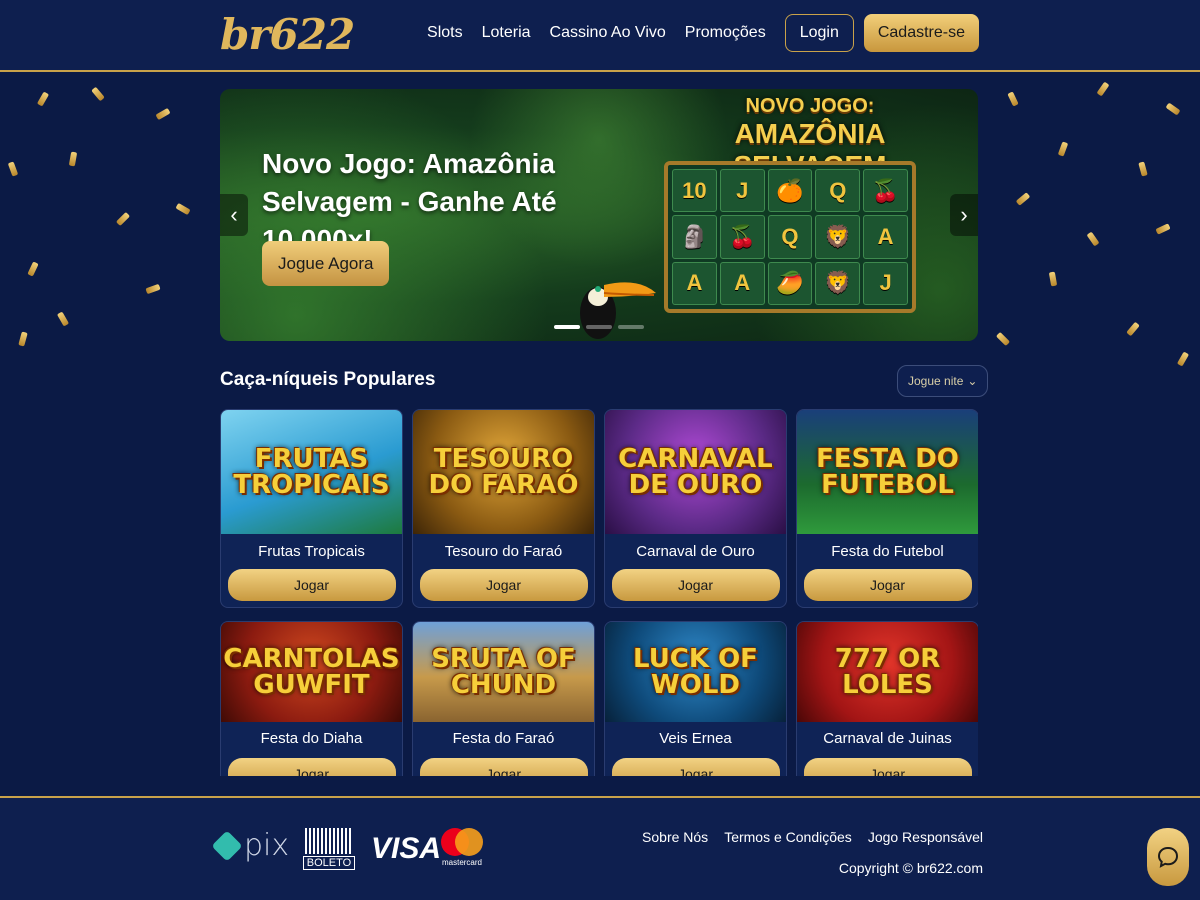 Image resolution: width=1200 pixels, height=900 pixels. I want to click on mastercard-logo: mastercard, so click(462, 847).